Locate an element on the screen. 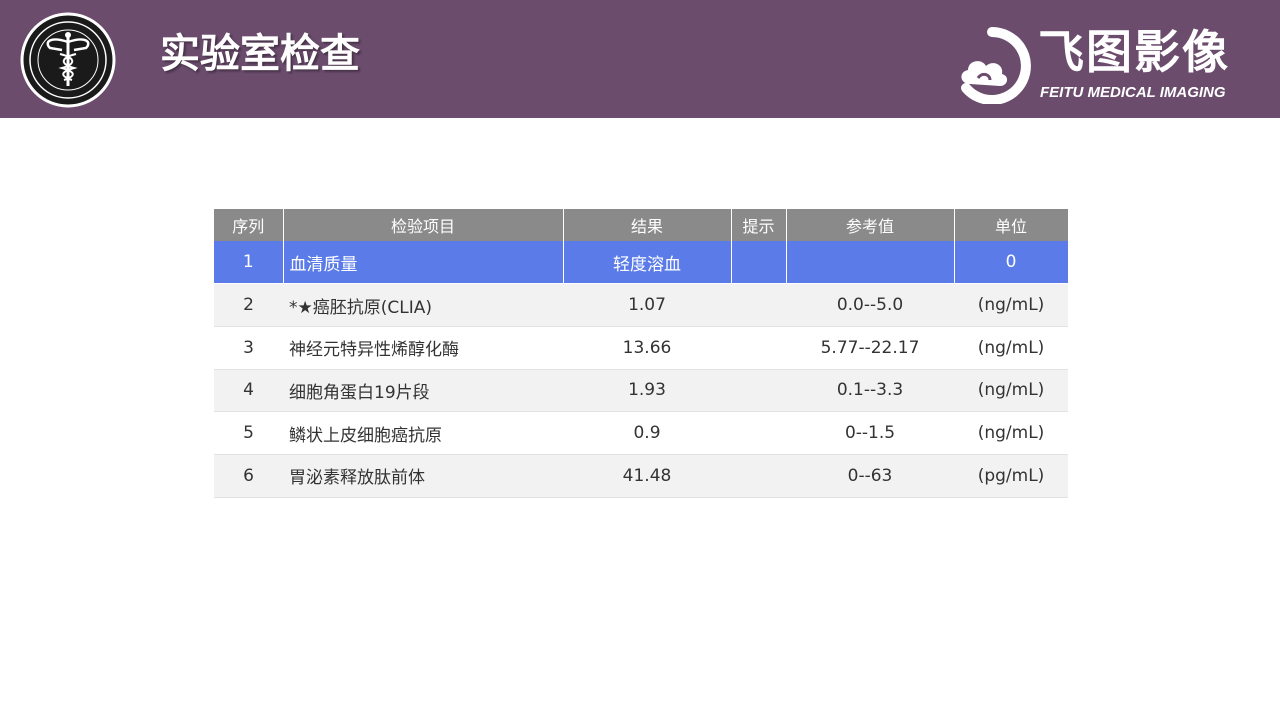  cell-result: 1.07 is located at coordinates (647, 305).